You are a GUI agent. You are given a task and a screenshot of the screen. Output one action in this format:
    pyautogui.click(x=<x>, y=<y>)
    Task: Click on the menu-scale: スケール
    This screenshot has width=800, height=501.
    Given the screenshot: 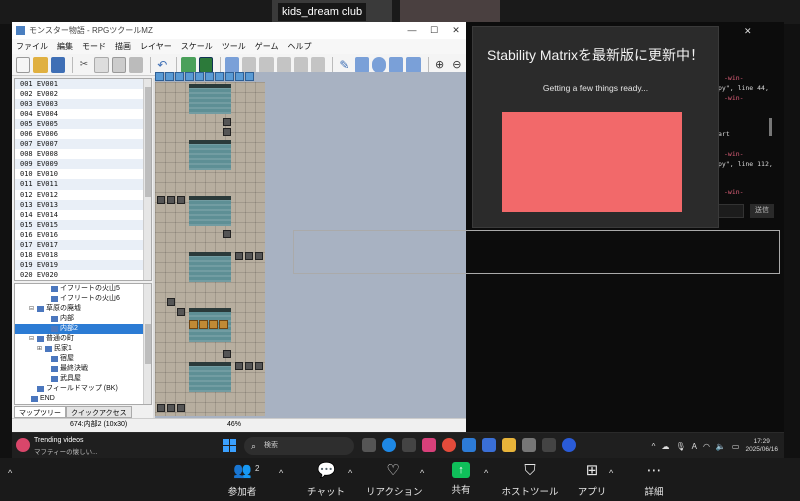 What is the action you would take?
    pyautogui.click(x=197, y=46)
    